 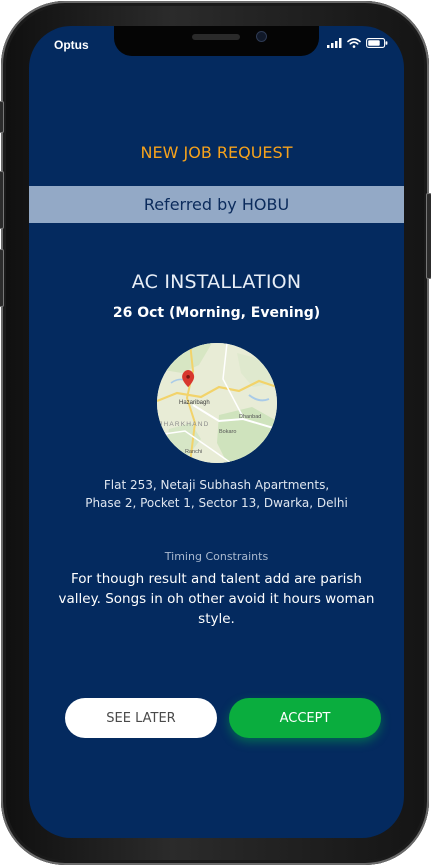 What do you see at coordinates (305, 718) in the screenshot?
I see `accept-button: ACCEPT` at bounding box center [305, 718].